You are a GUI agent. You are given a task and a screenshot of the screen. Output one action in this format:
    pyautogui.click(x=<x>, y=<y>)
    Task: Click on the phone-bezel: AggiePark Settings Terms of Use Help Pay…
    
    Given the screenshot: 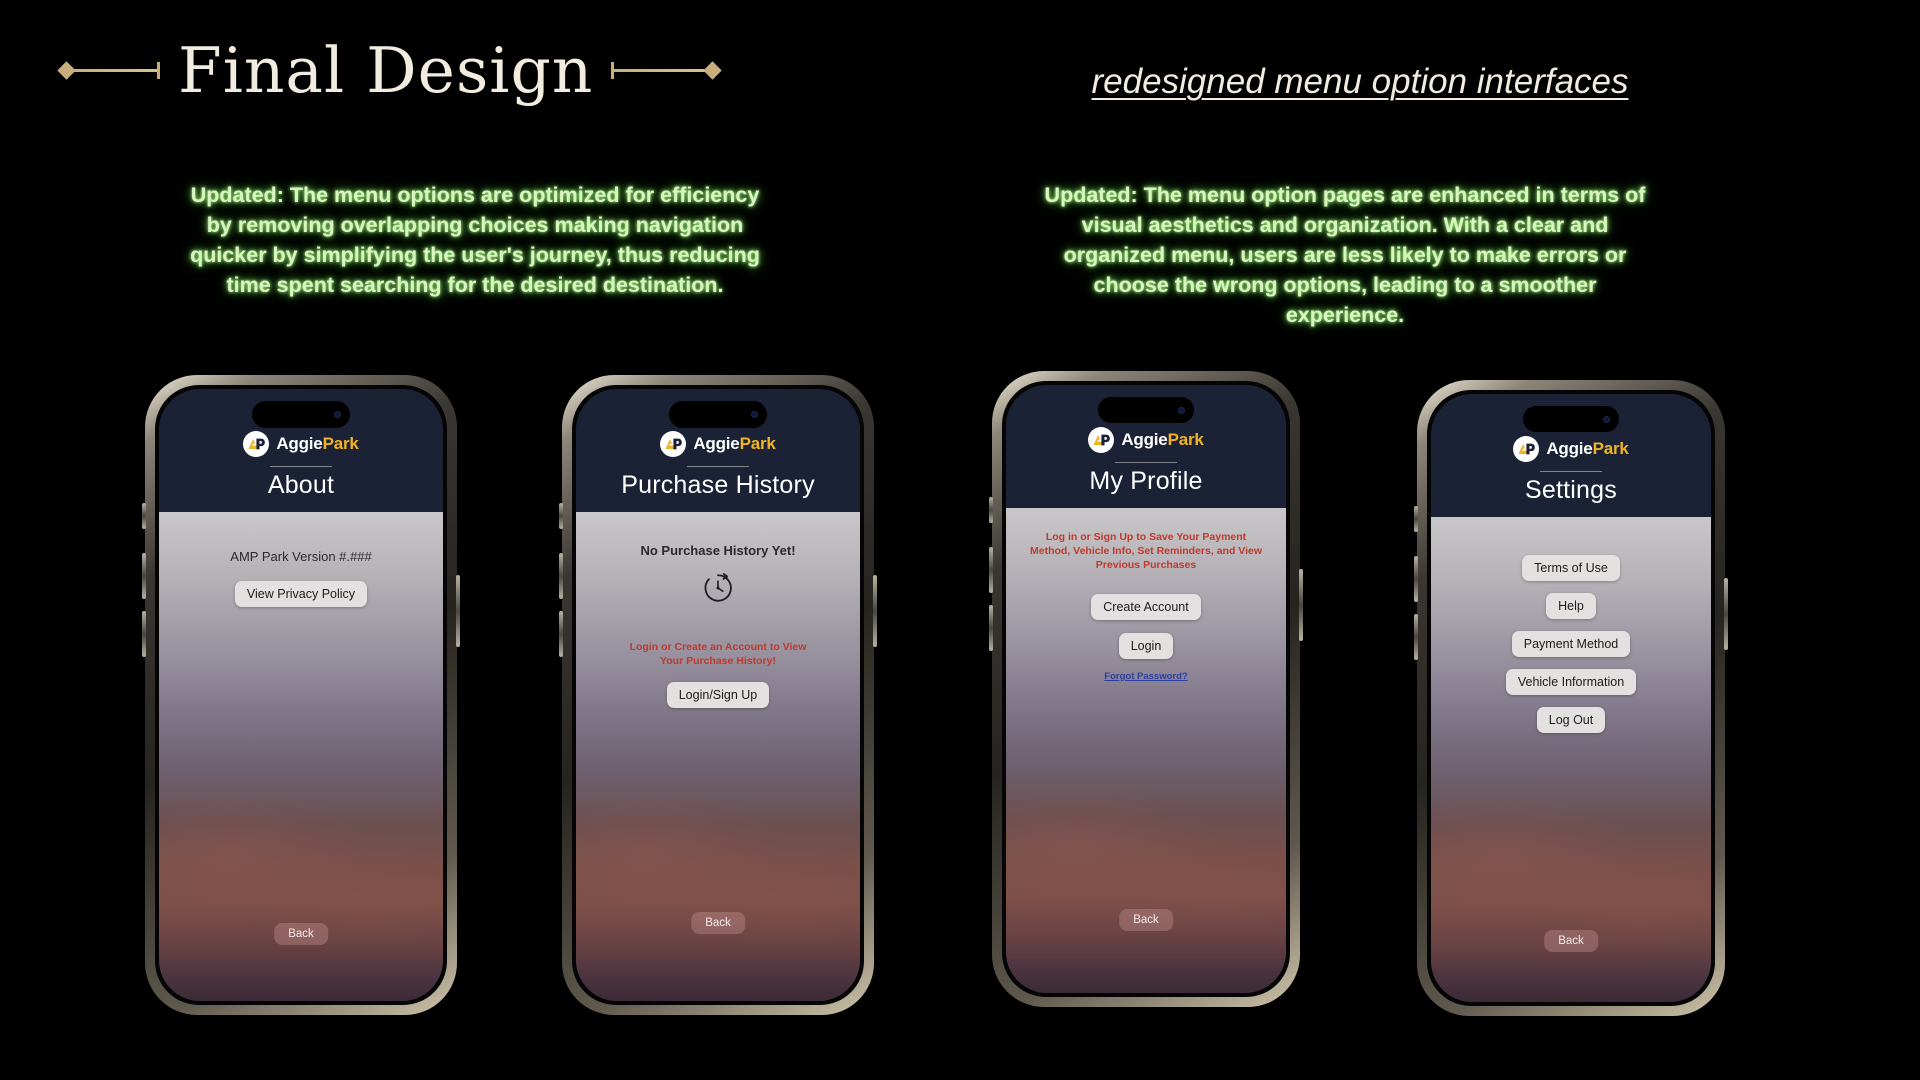 What is the action you would take?
    pyautogui.click(x=1571, y=698)
    